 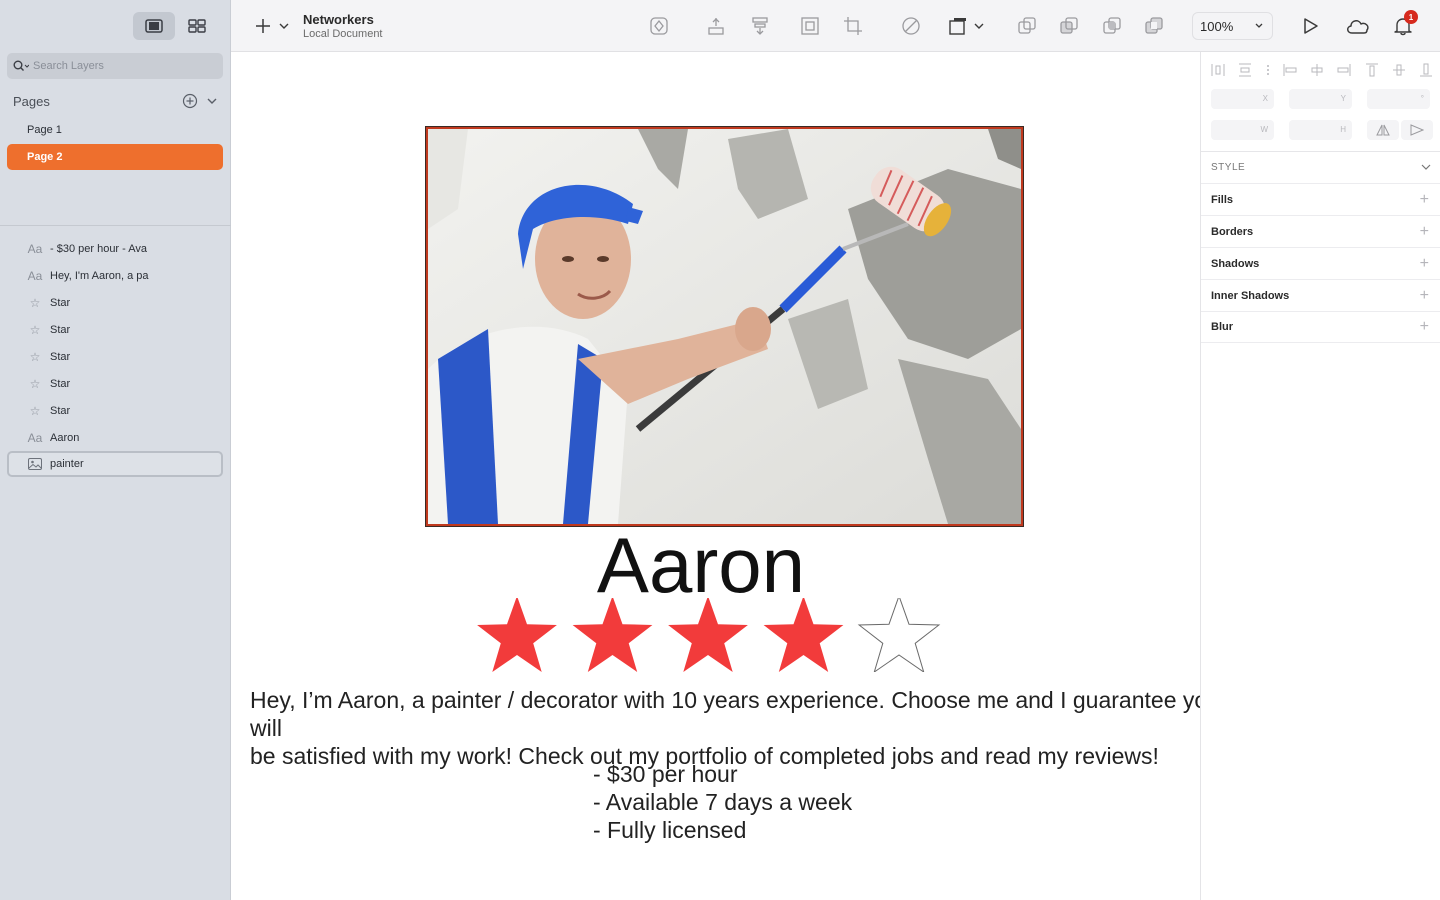 What do you see at coordinates (1344, 70) in the screenshot?
I see `align-right-icon` at bounding box center [1344, 70].